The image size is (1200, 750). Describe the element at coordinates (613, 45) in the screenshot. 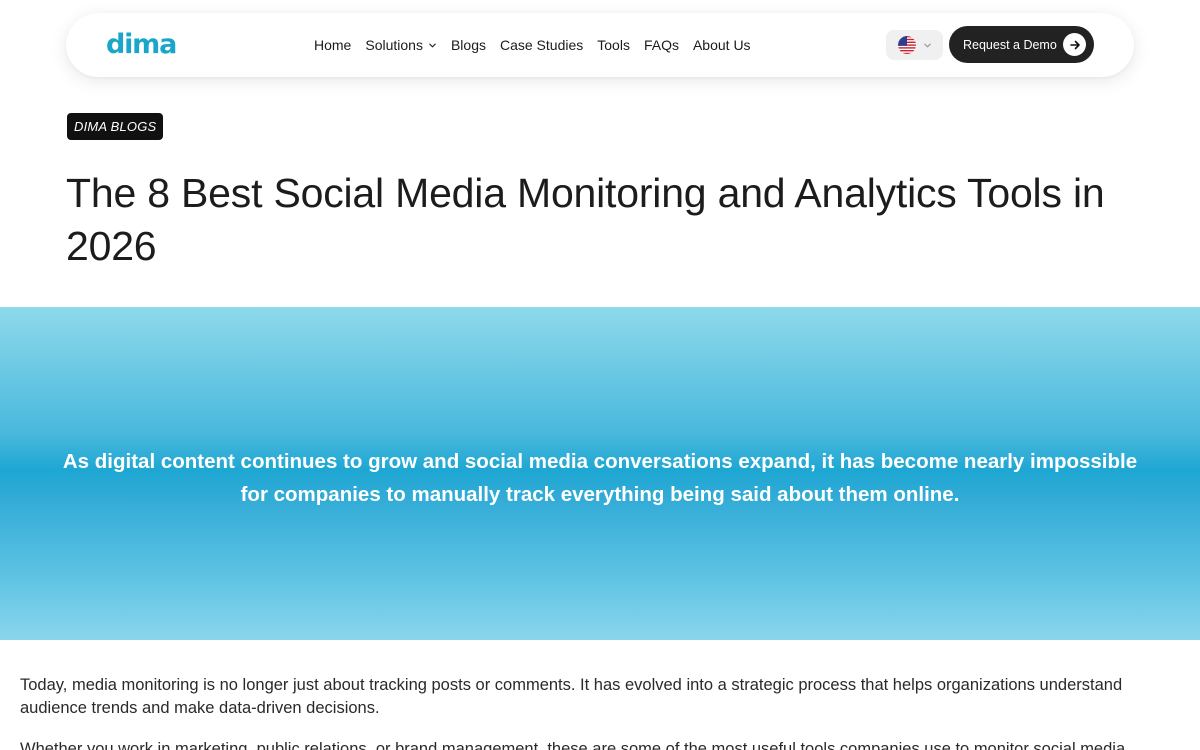

I see `nav-link-tools: Tools` at that location.